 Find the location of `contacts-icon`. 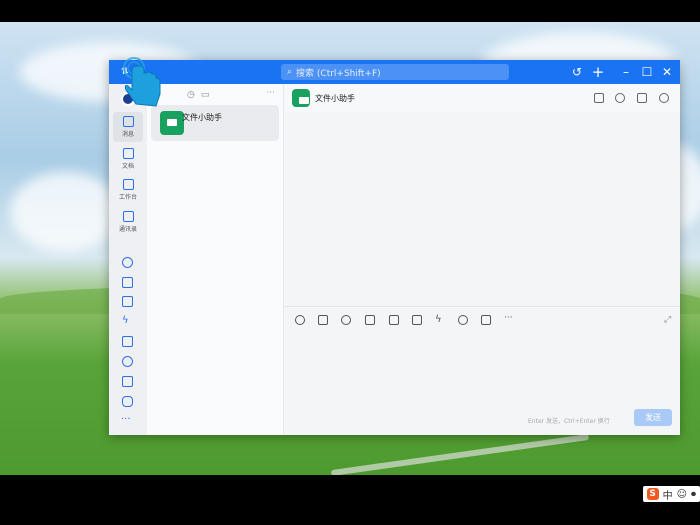

contacts-icon is located at coordinates (128, 216).